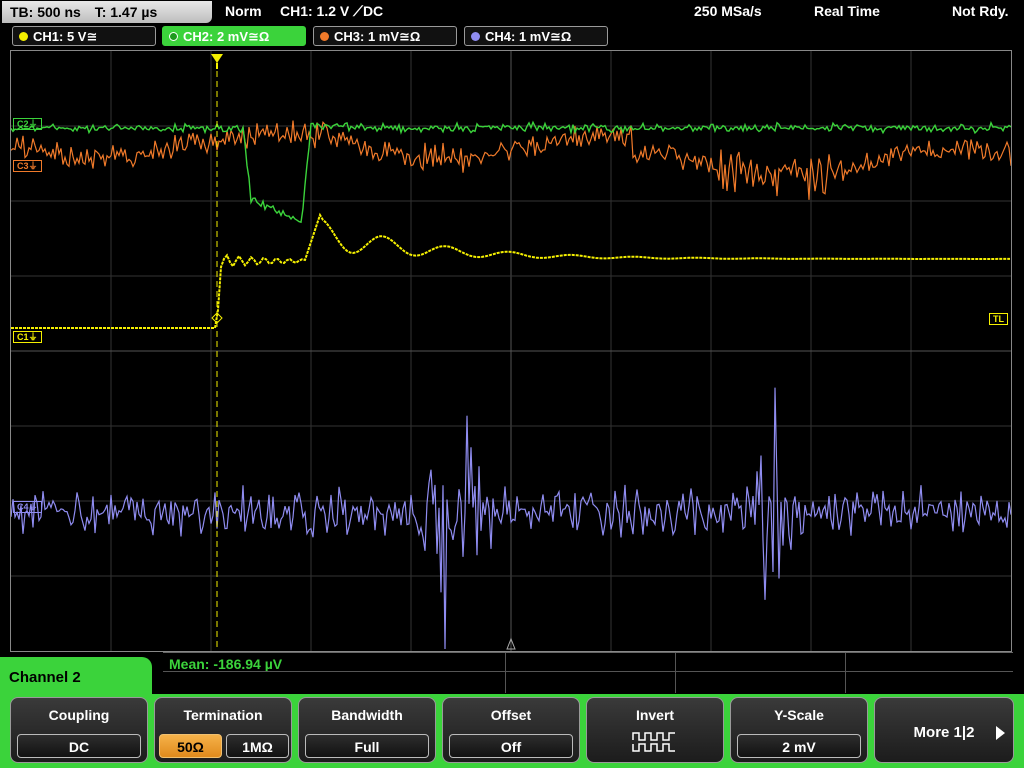  I want to click on bandwidth-softkey: Bandwidth Full, so click(367, 730).